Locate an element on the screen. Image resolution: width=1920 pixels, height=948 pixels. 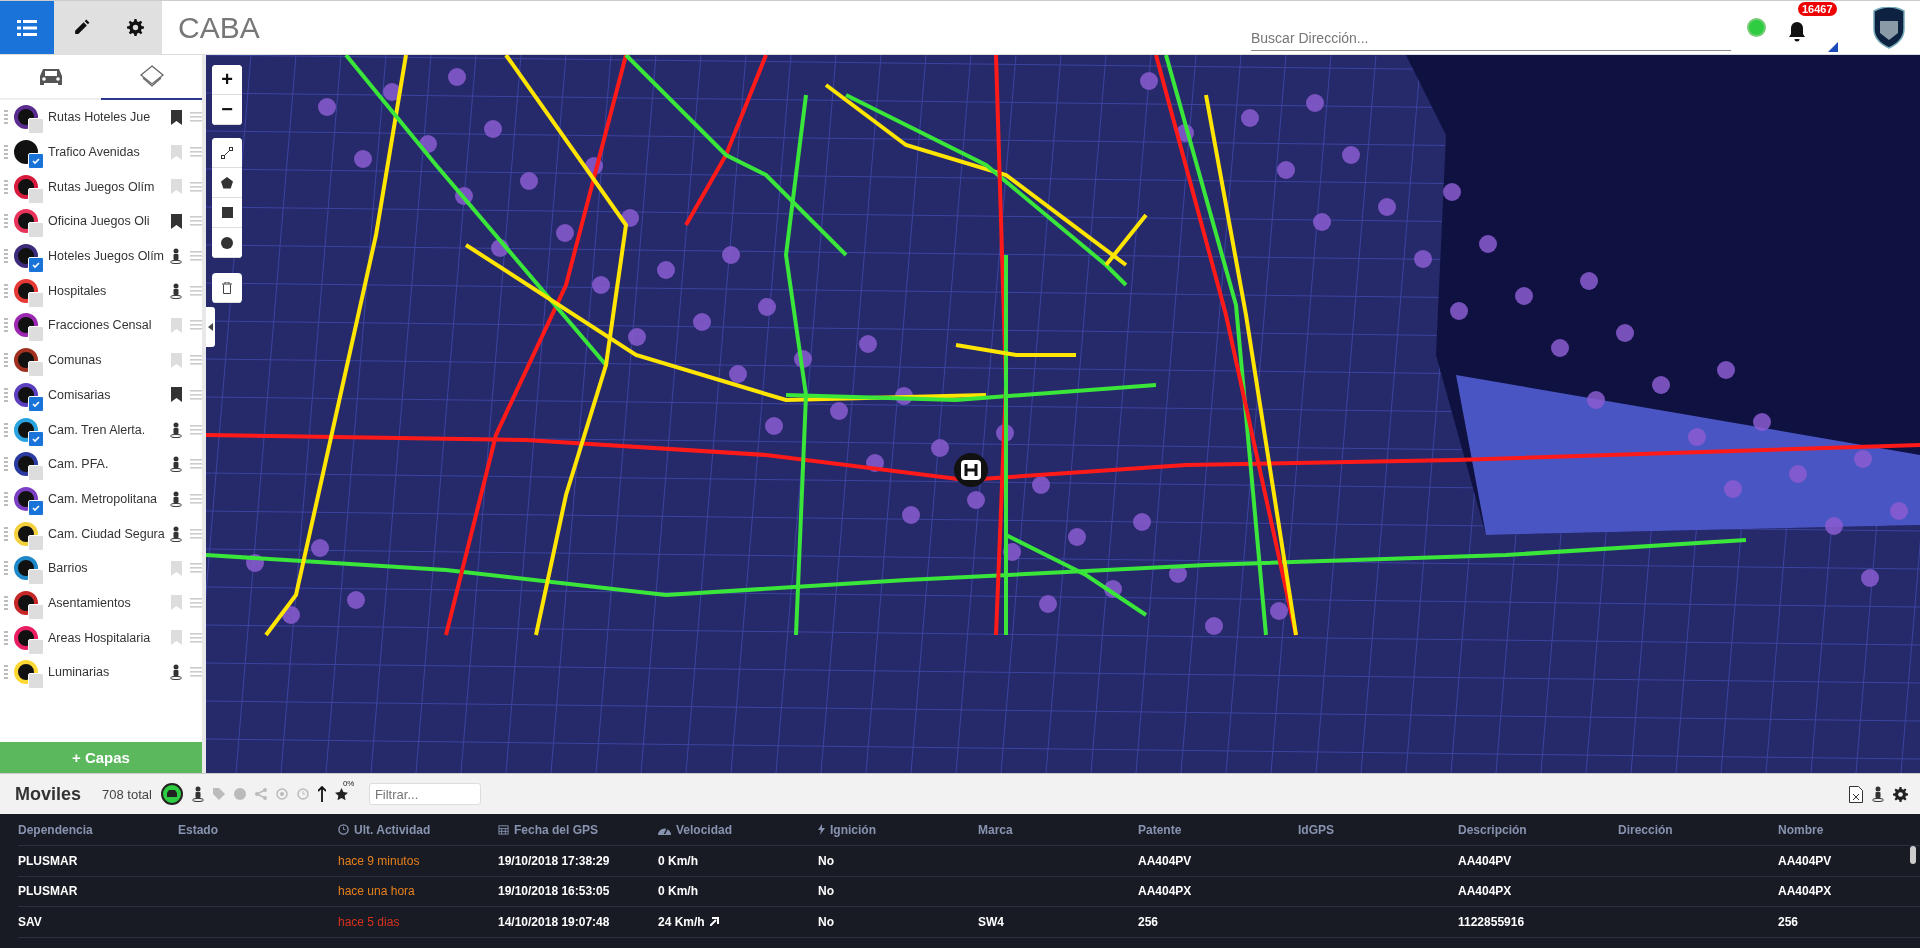
share-icon is located at coordinates (260, 794).